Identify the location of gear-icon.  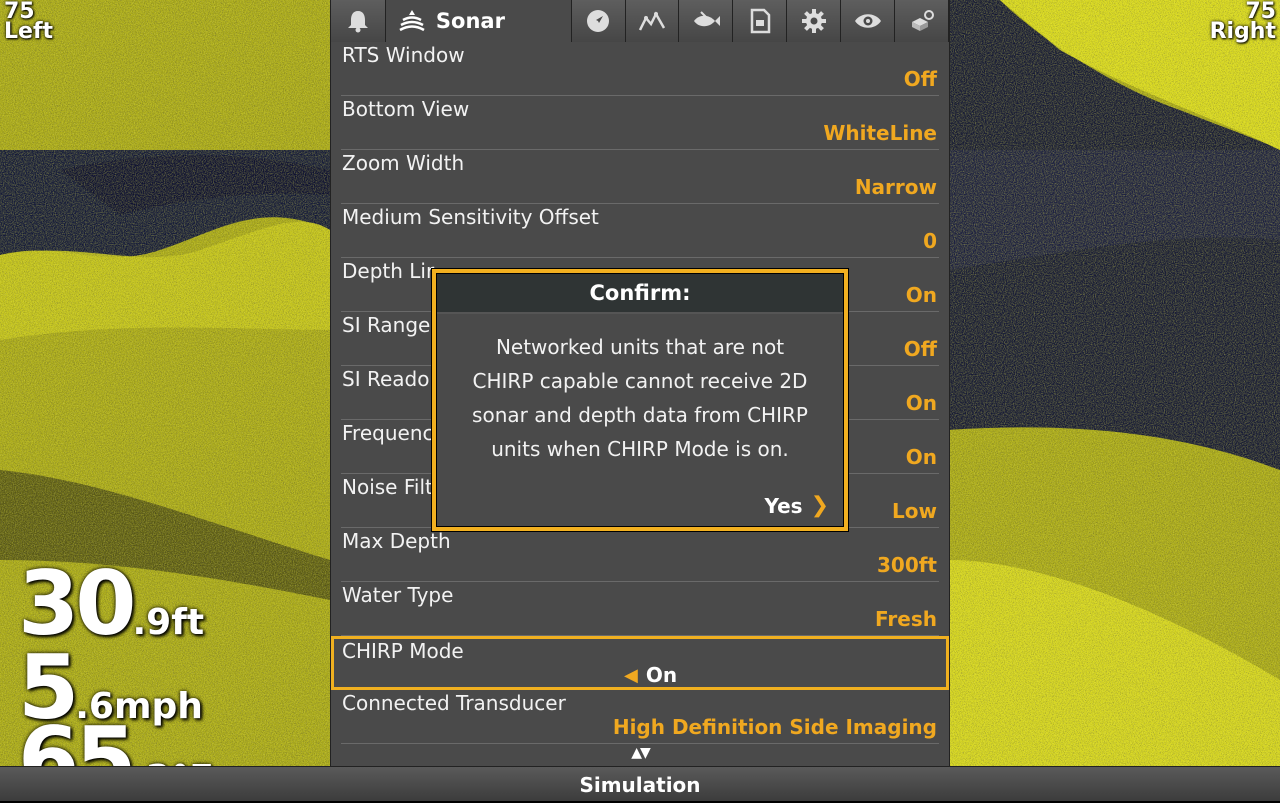
(813, 21).